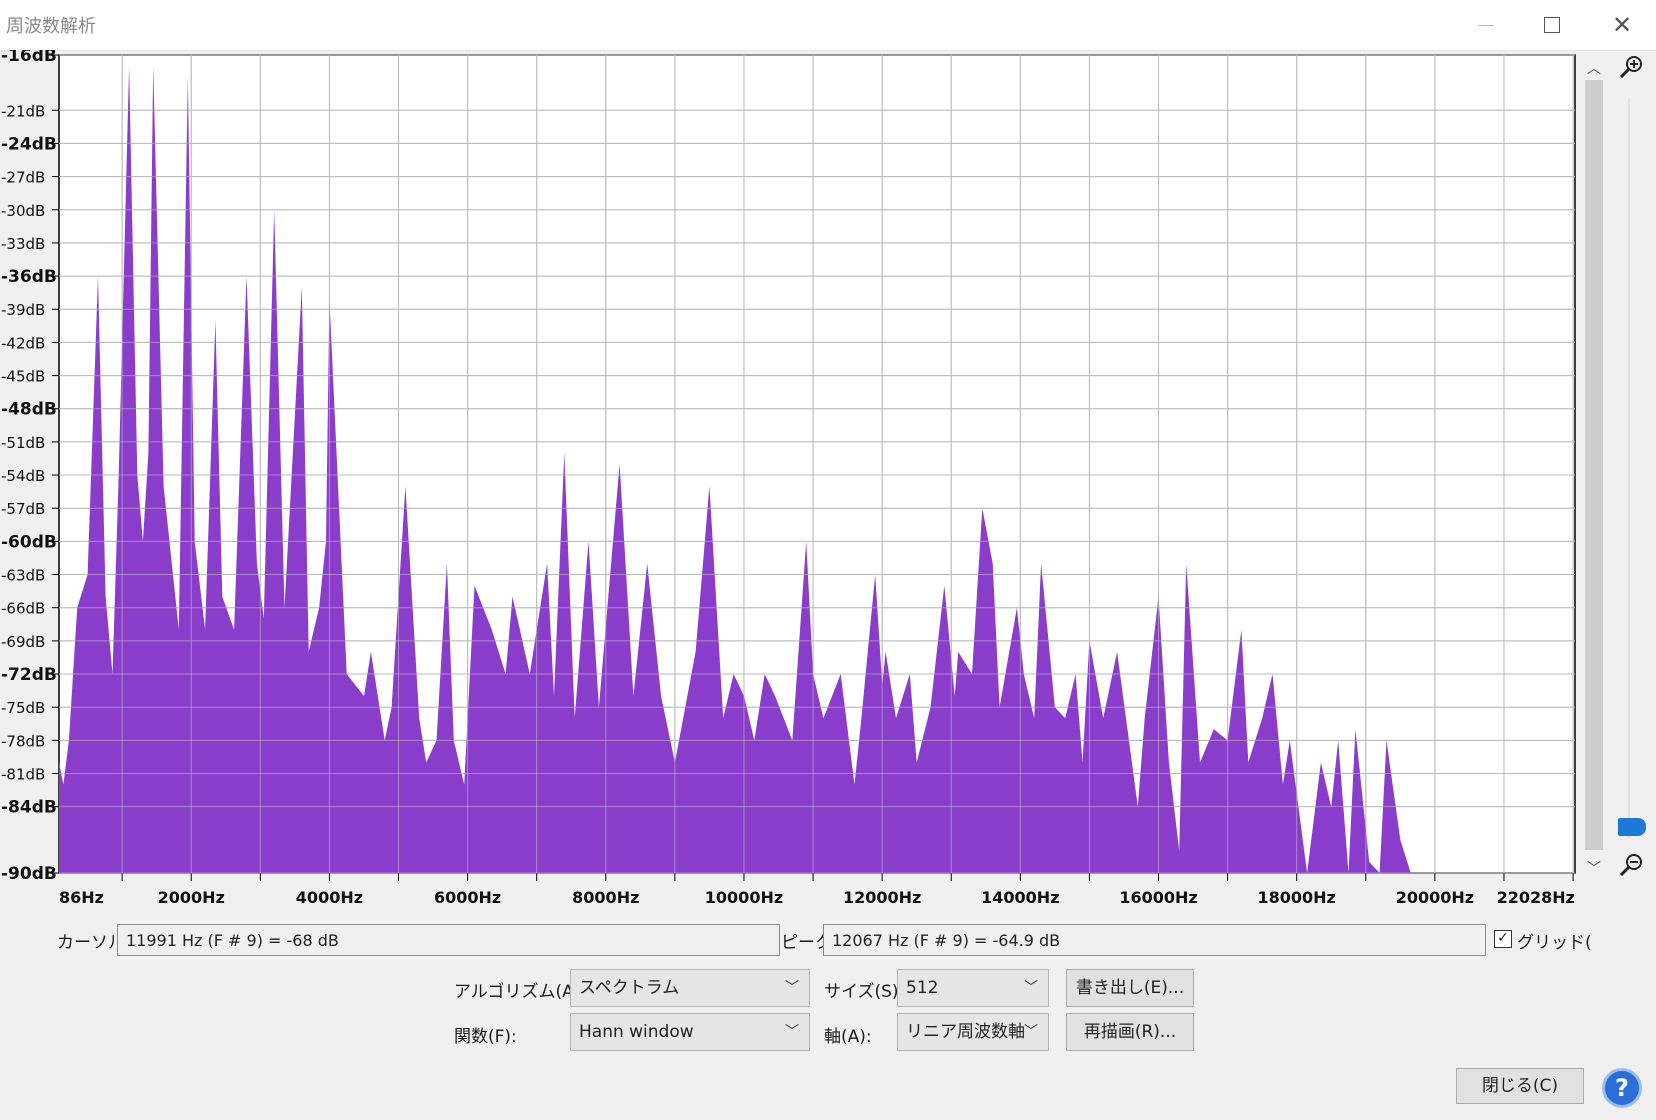 The image size is (1656, 1120). I want to click on x-axis-tick-label: 8000Hz, so click(605, 897).